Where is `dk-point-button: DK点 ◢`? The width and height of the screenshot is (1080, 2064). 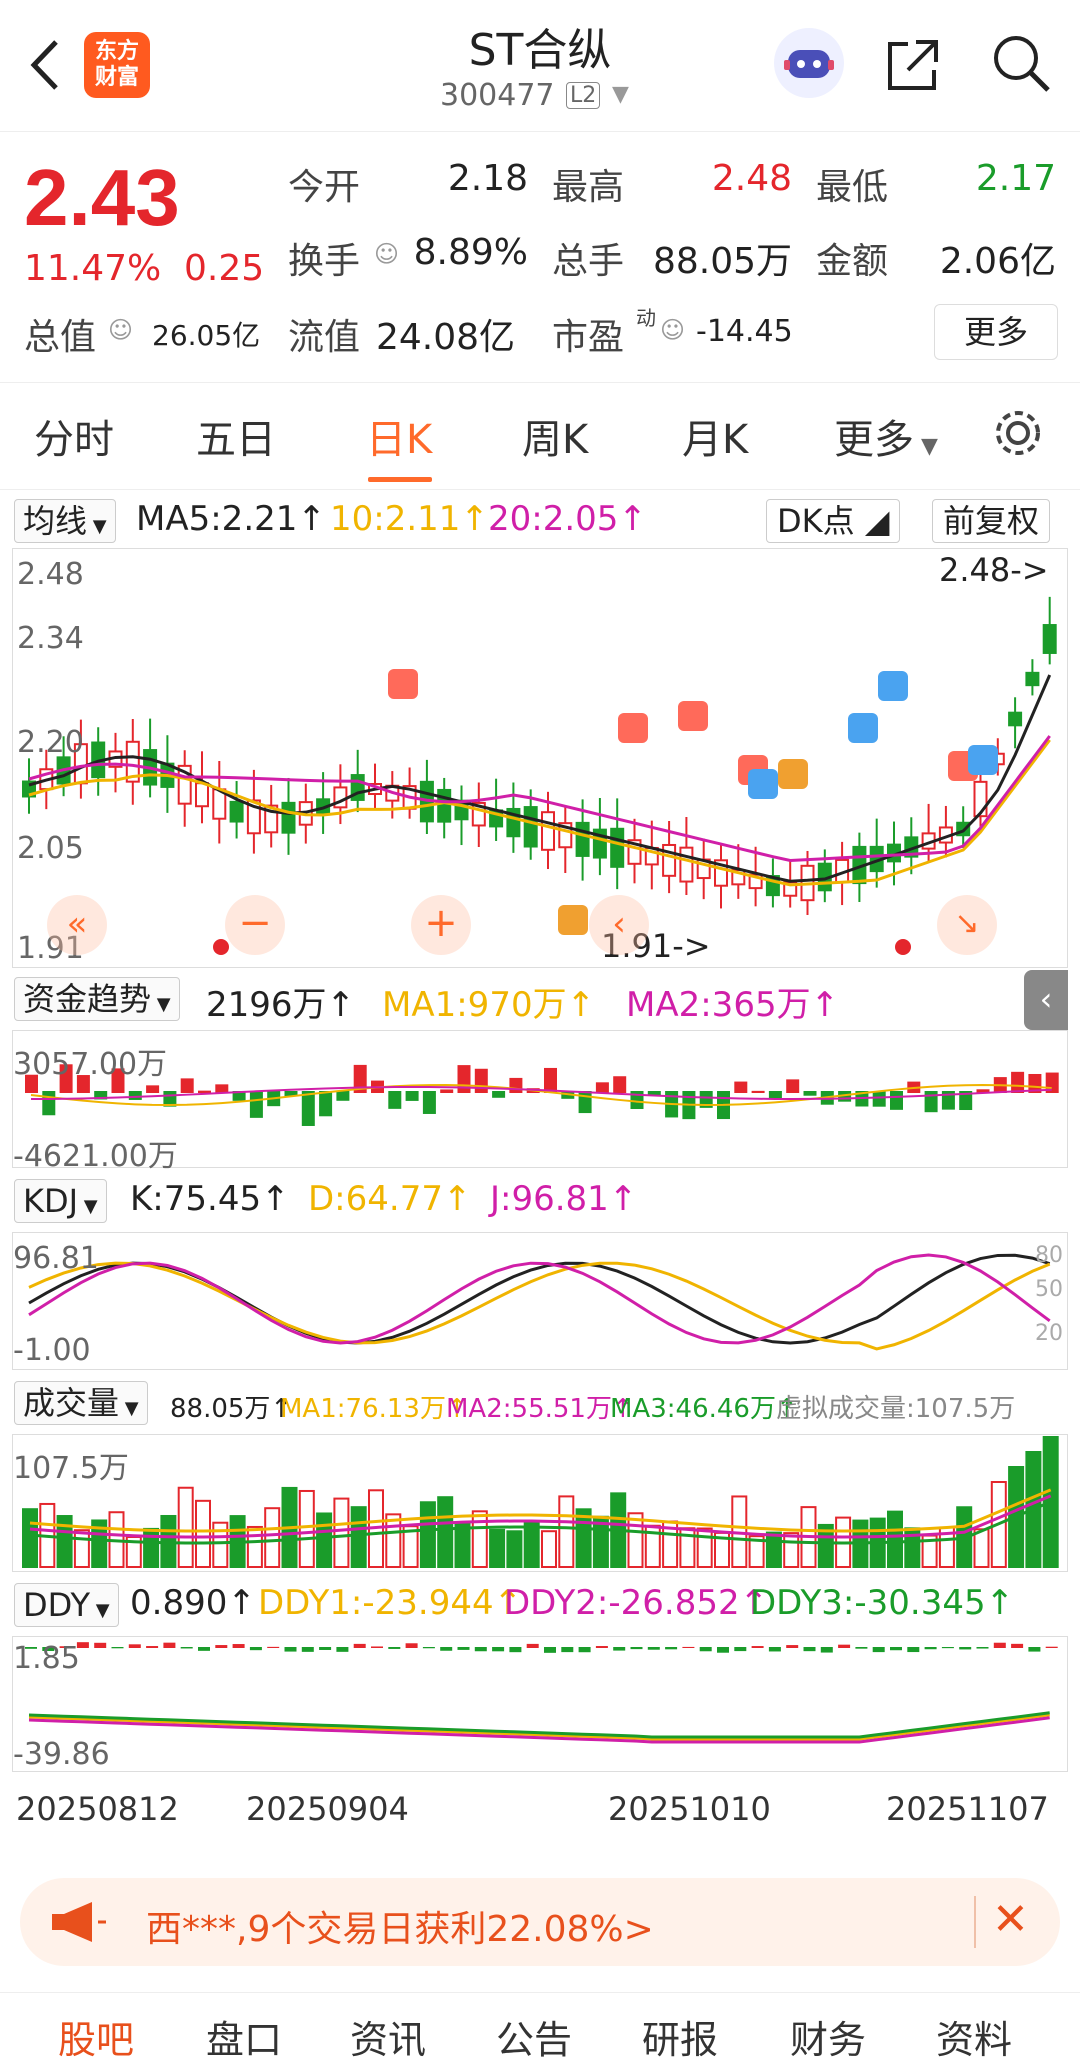
dk-point-button: DK点 ◢ is located at coordinates (833, 521).